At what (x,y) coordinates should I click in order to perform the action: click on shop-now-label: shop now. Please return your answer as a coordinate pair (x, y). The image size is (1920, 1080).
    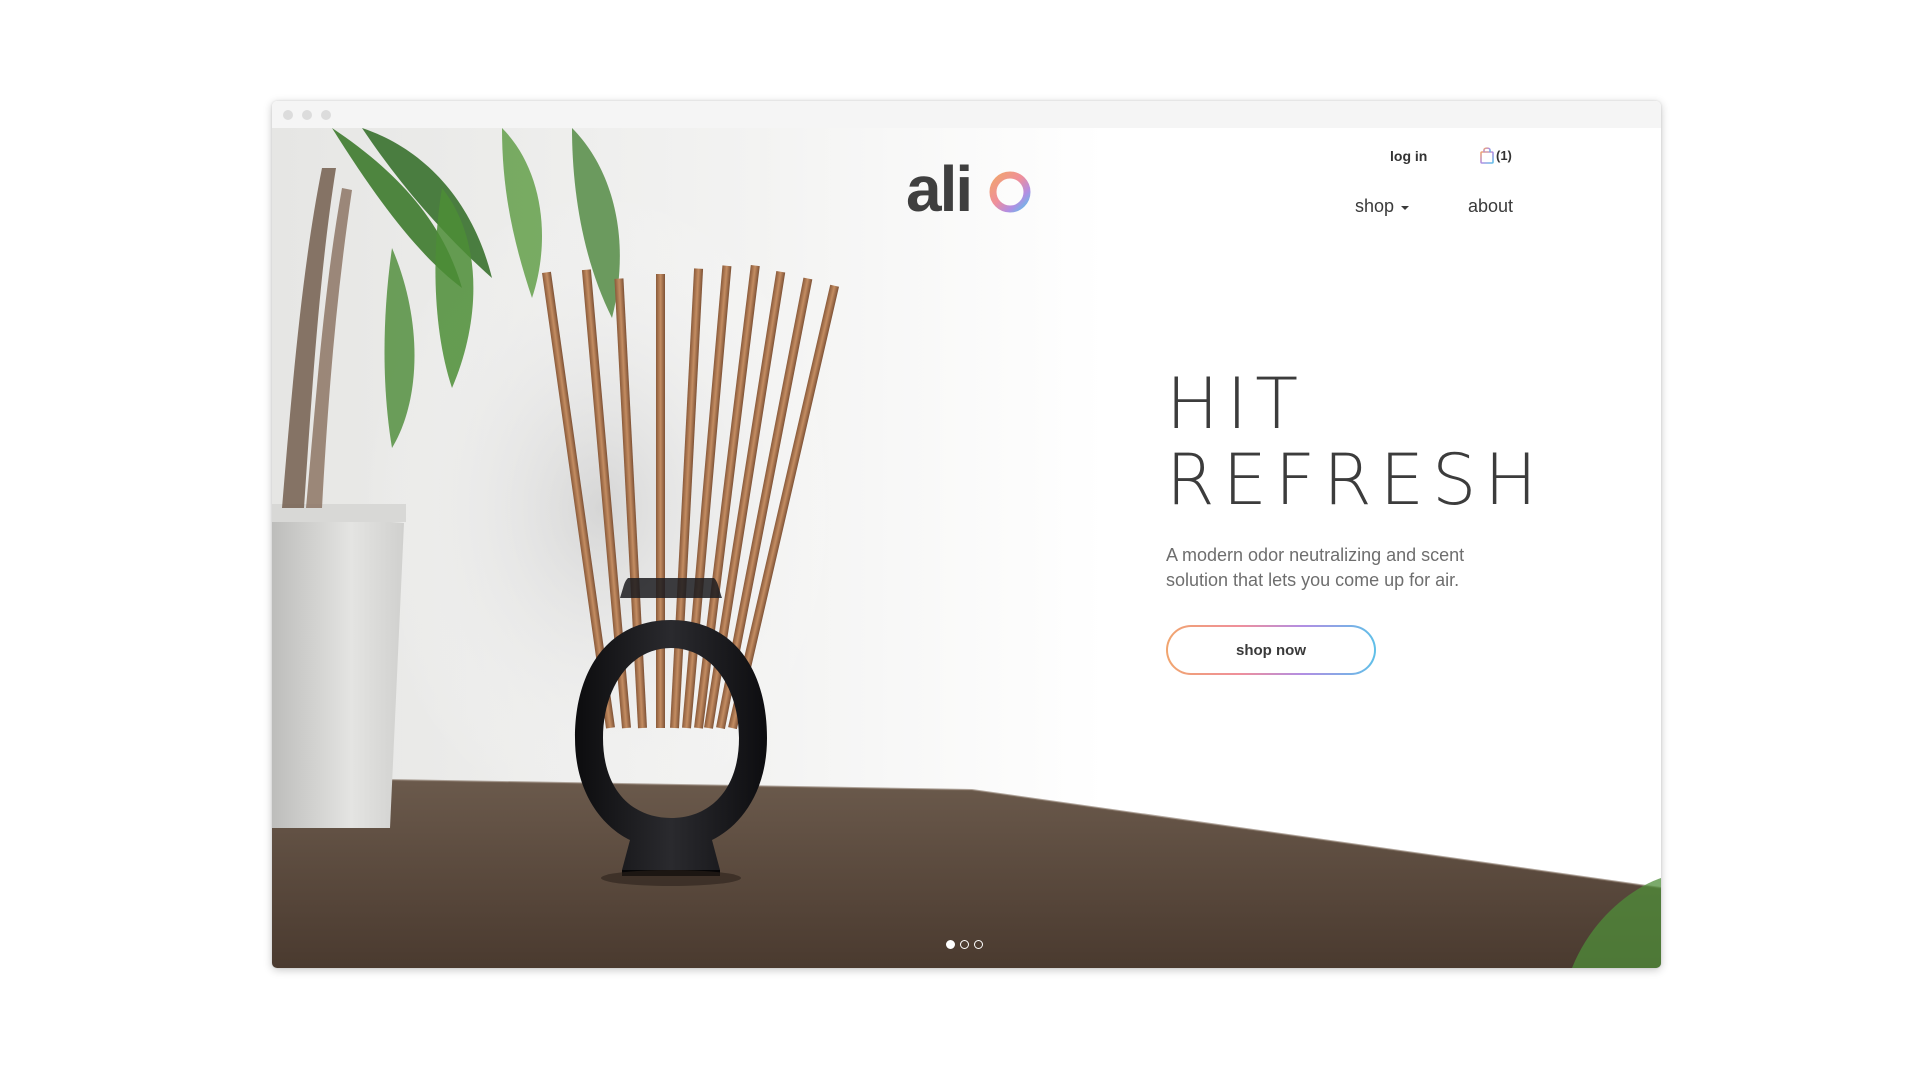
    Looking at the image, I should click on (1271, 650).